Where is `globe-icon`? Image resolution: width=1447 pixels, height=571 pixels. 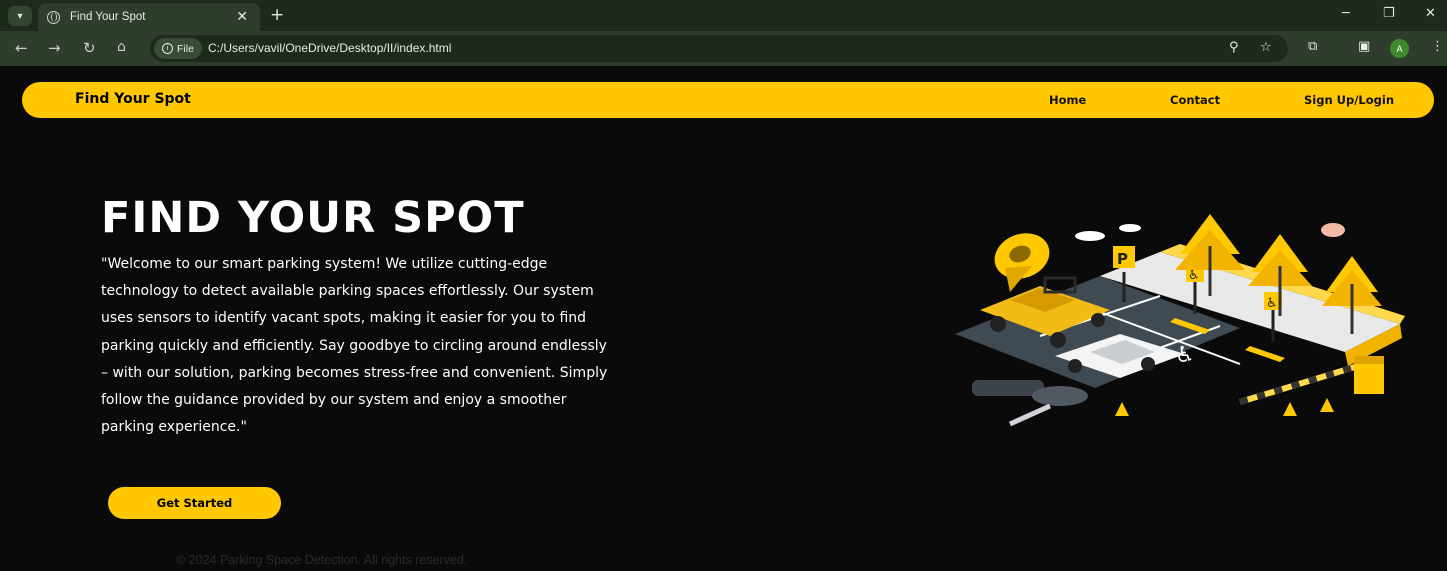
globe-icon is located at coordinates (53, 17).